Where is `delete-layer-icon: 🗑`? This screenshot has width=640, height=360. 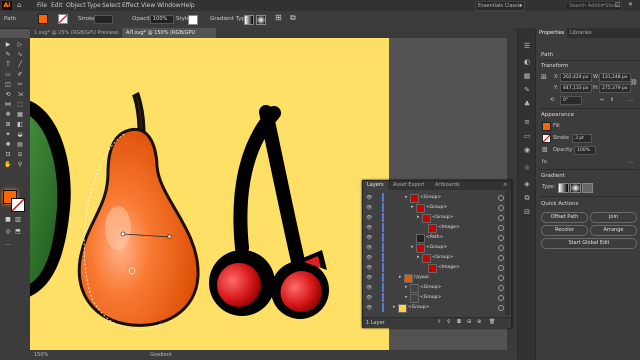
delete-layer-icon: 🗑 is located at coordinates (492, 322).